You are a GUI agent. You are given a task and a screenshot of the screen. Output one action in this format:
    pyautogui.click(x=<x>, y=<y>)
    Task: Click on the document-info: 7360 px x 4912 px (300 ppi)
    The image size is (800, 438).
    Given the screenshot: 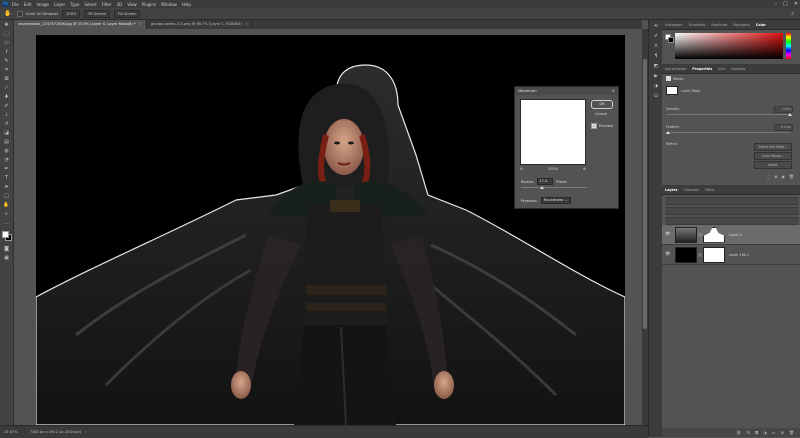 What is the action you would take?
    pyautogui.click(x=55, y=432)
    